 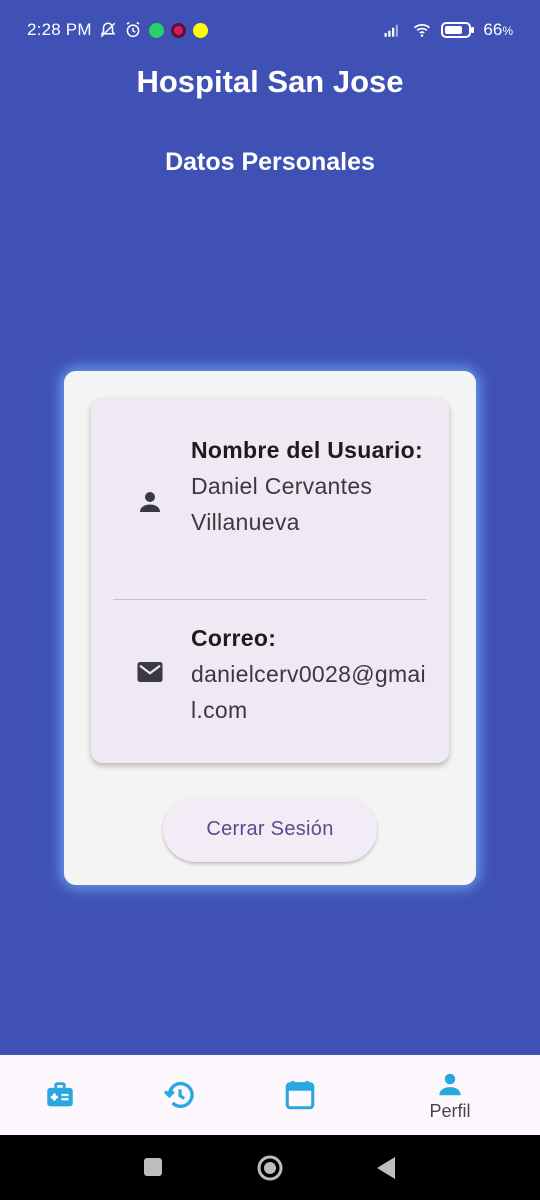 I want to click on battery-level: 66, so click(x=493, y=29).